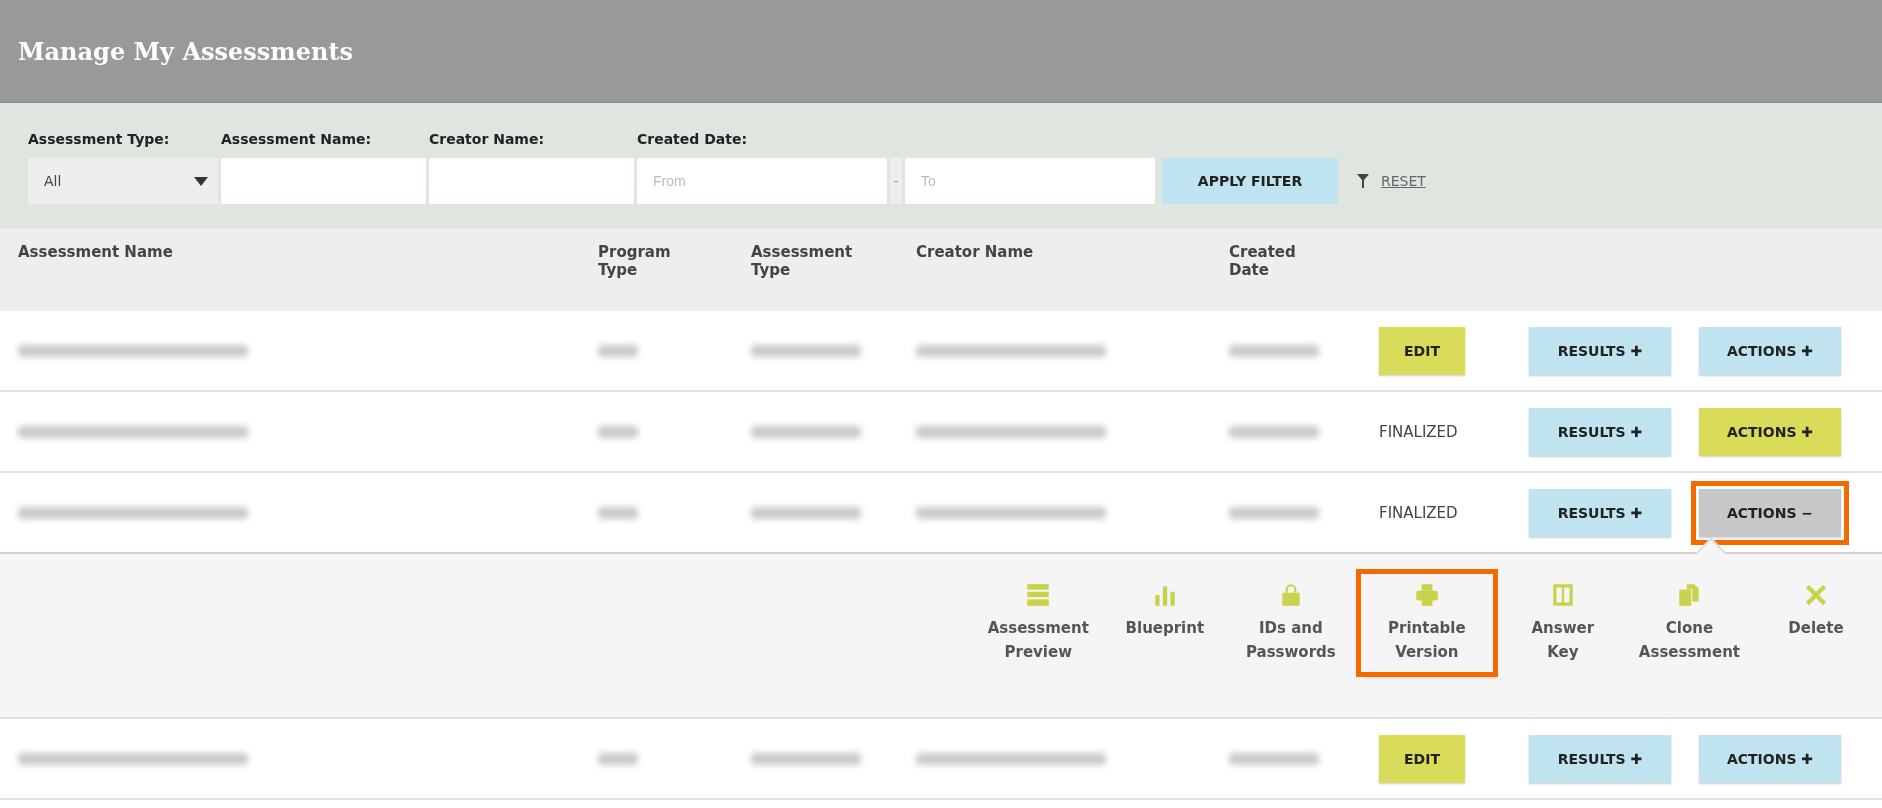  Describe the element at coordinates (201, 181) in the screenshot. I see `caret-icon` at that location.